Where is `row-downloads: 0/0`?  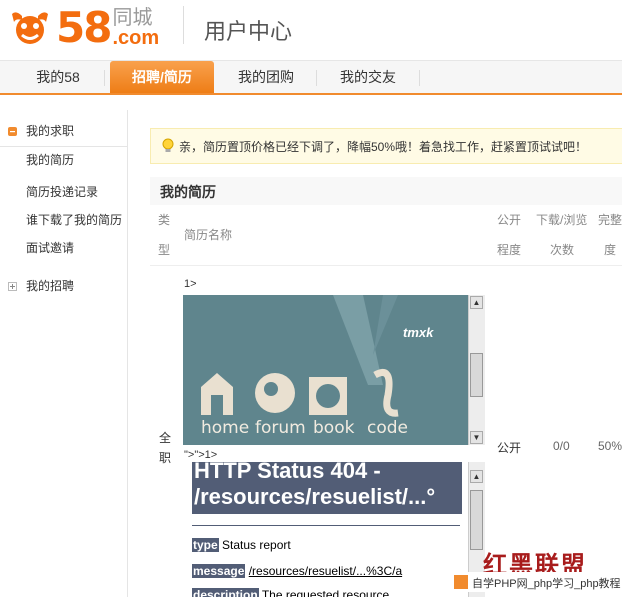
row-downloads: 0/0 is located at coordinates (561, 446).